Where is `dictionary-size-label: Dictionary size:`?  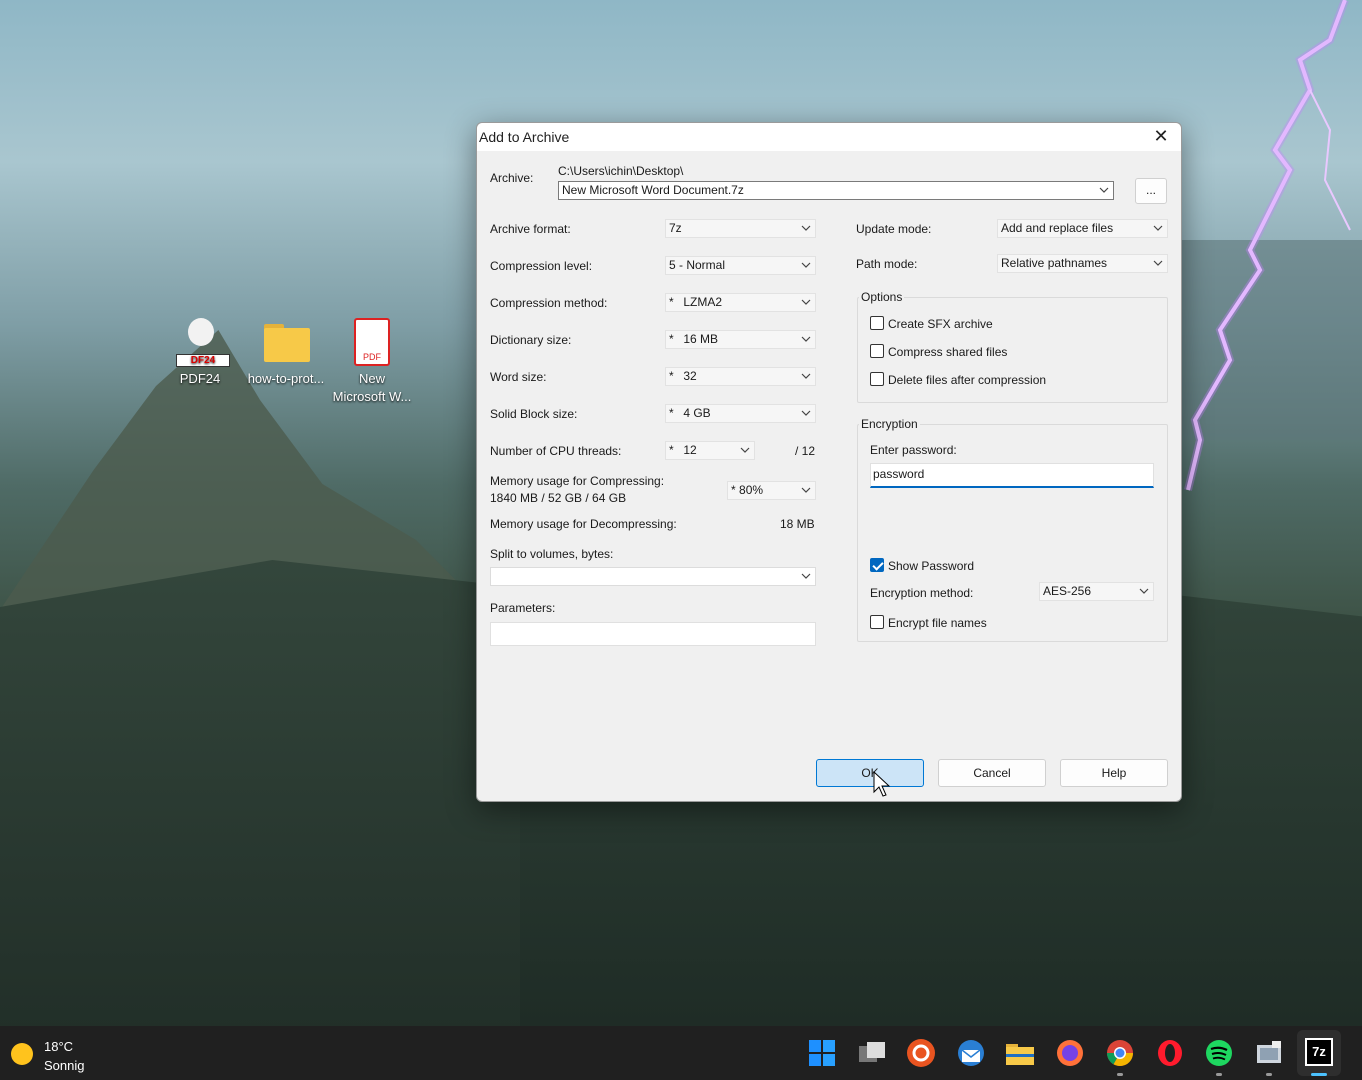 dictionary-size-label: Dictionary size: is located at coordinates (531, 340).